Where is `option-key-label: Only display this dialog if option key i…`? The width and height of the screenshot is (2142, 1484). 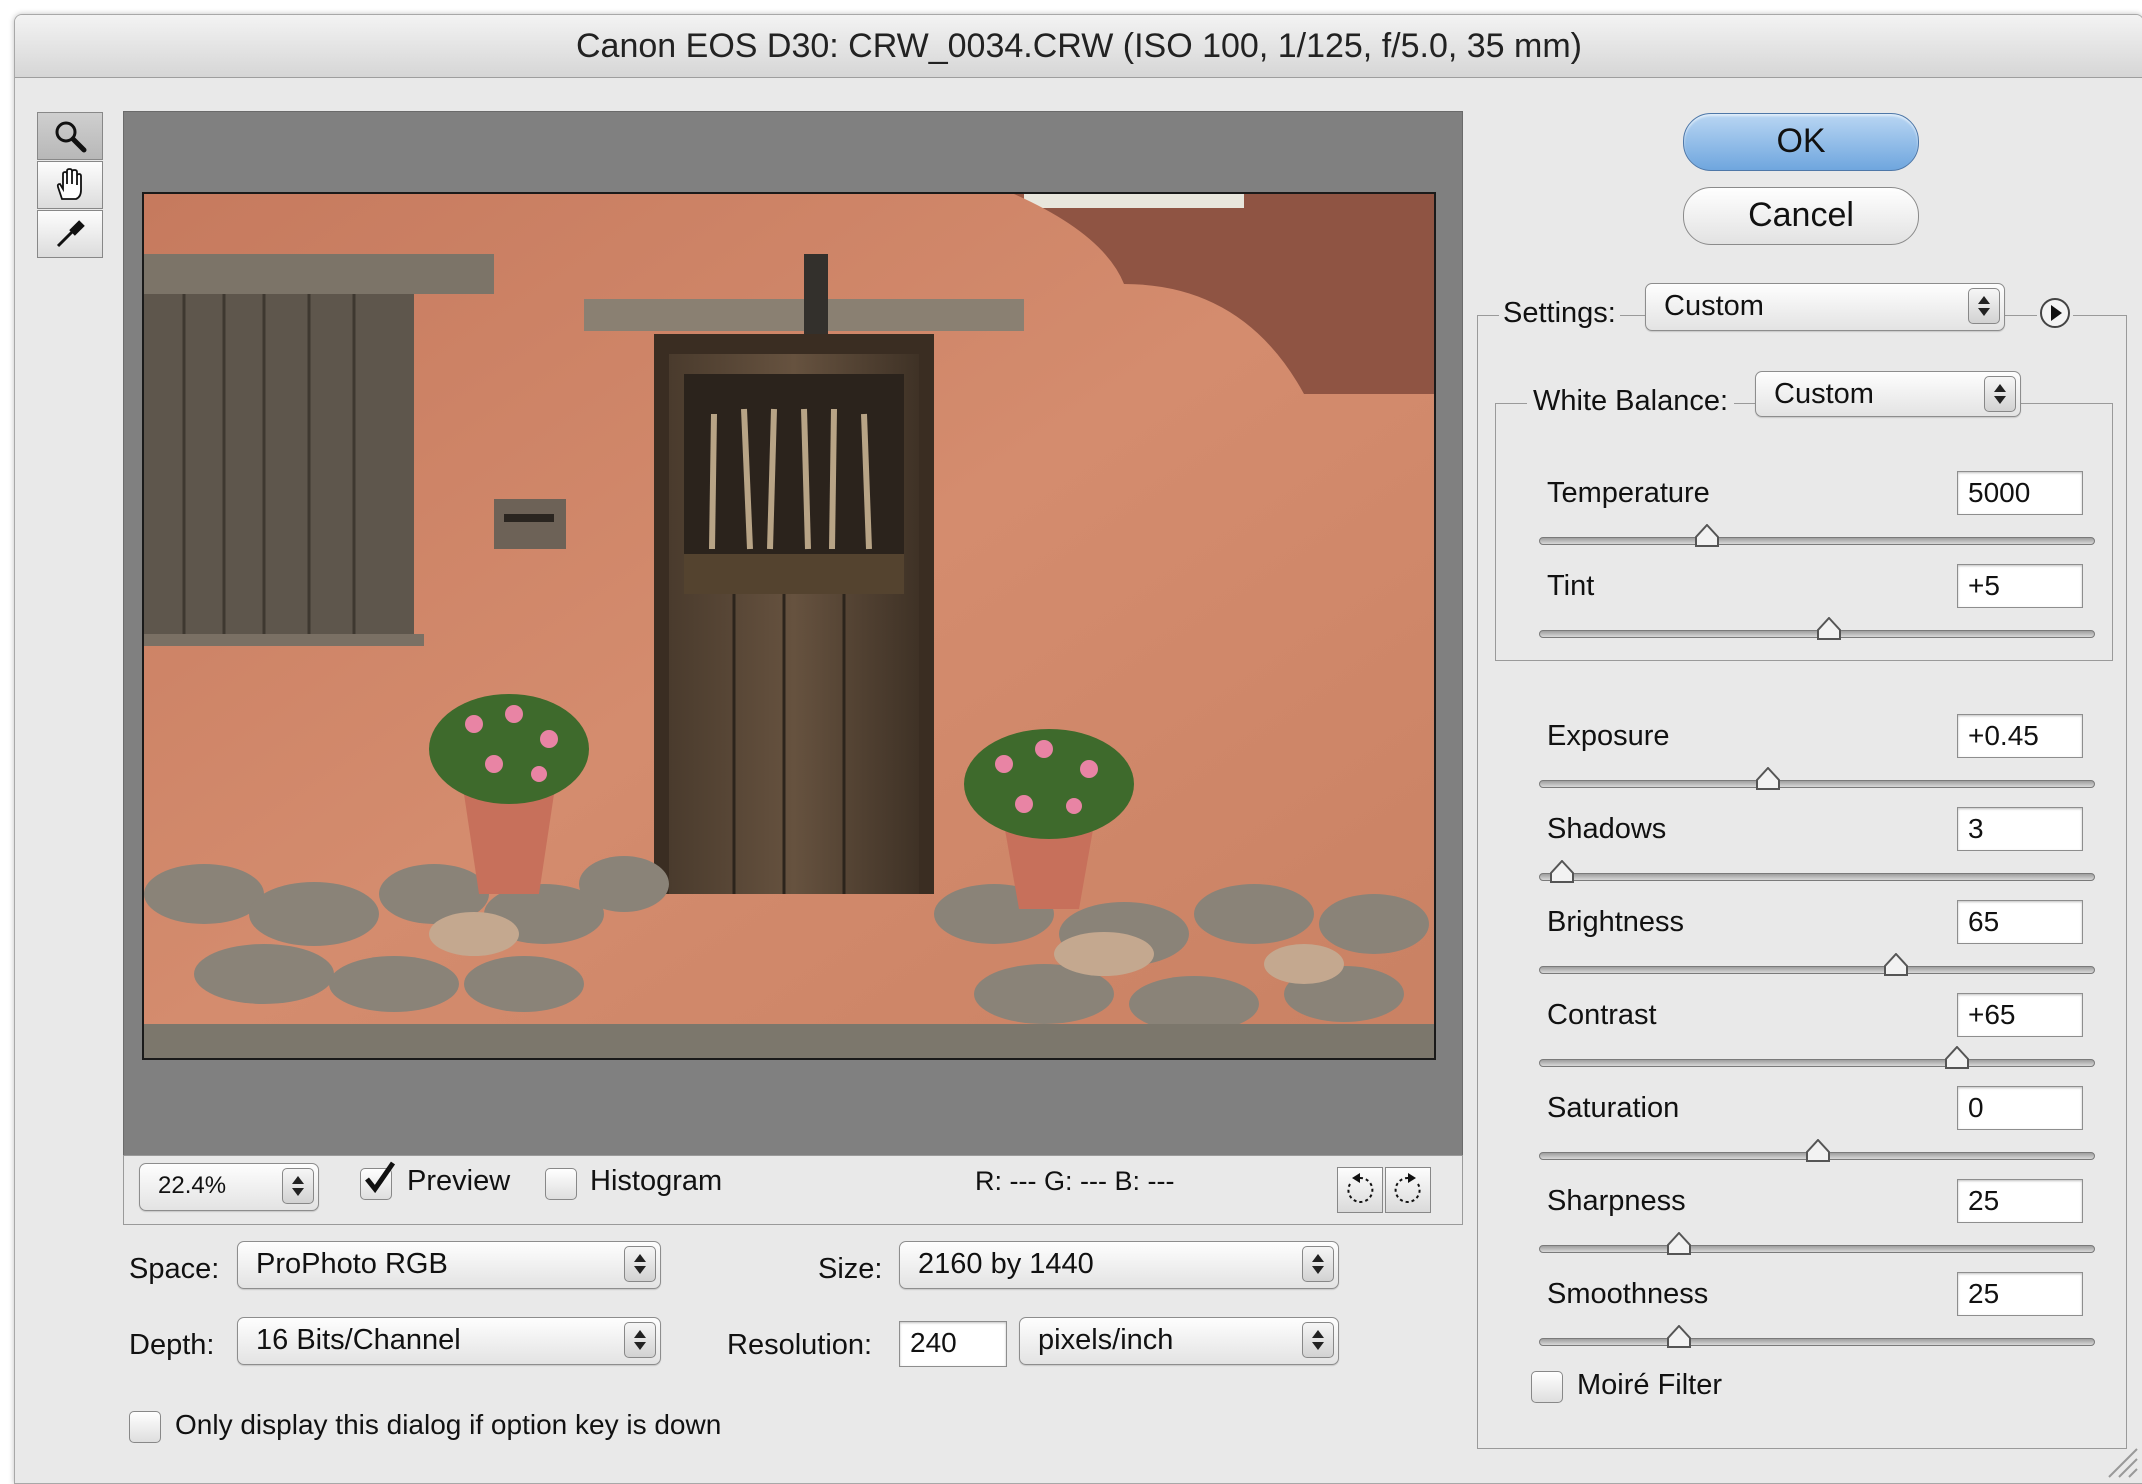
option-key-label: Only display this dialog if option key i… is located at coordinates (448, 1424).